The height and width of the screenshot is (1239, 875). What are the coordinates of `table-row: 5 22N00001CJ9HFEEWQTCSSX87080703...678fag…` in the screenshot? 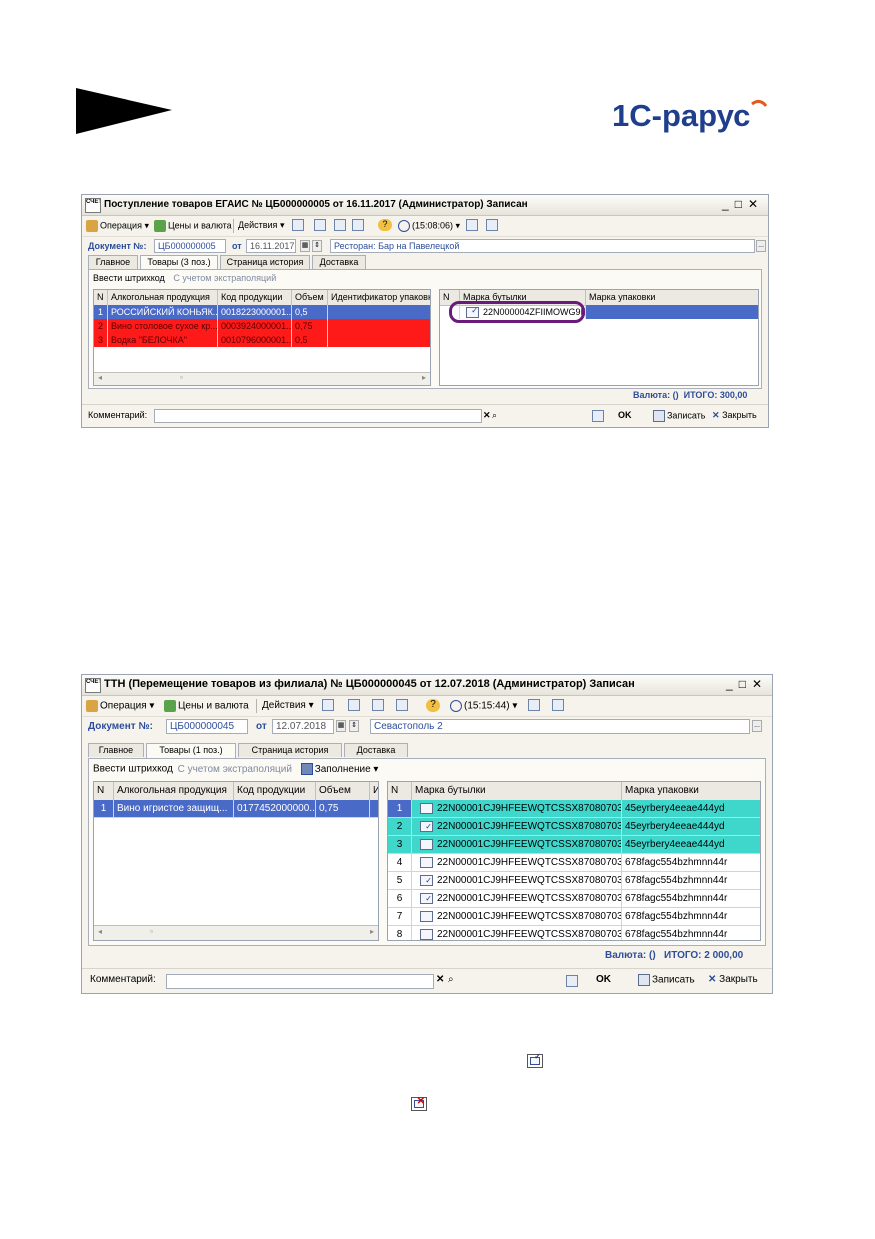 It's located at (574, 881).